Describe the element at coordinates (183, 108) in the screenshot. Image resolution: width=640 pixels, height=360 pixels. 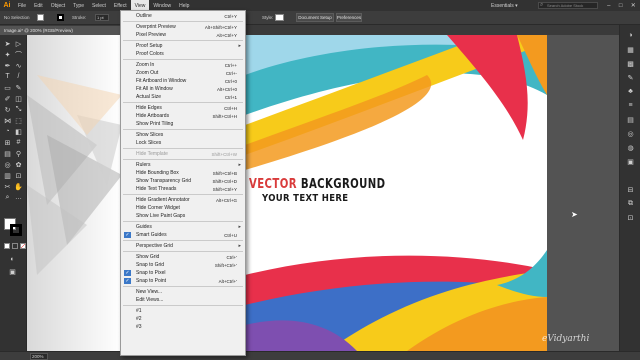
I see `view-menu-item-hide-edges: Hide Edges Ctrl+H` at that location.